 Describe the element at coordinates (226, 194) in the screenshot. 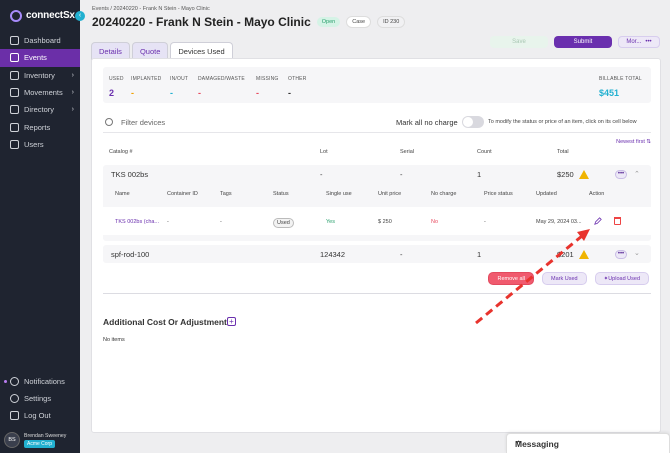

I see `sub-col-tags: Tags` at that location.